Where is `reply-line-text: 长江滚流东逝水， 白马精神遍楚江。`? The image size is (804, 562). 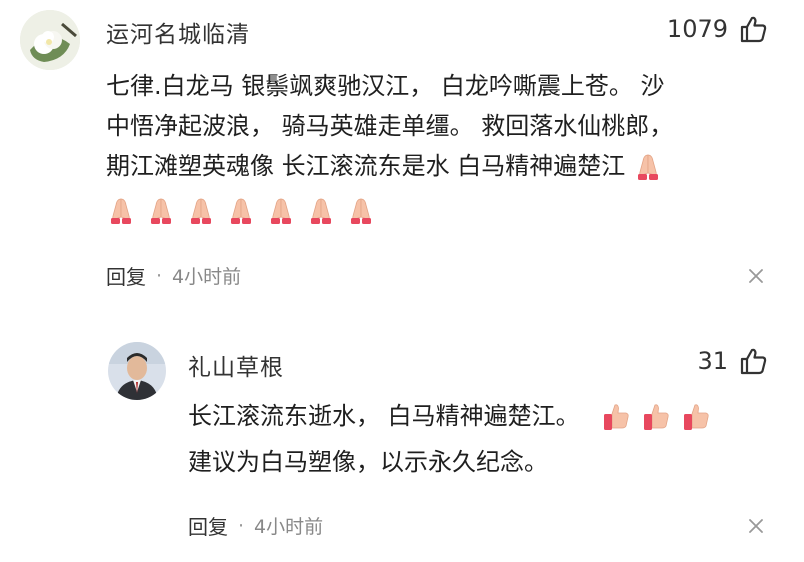
reply-line-text: 长江滚流东逝水， 白马精神遍楚江。 is located at coordinates (384, 416).